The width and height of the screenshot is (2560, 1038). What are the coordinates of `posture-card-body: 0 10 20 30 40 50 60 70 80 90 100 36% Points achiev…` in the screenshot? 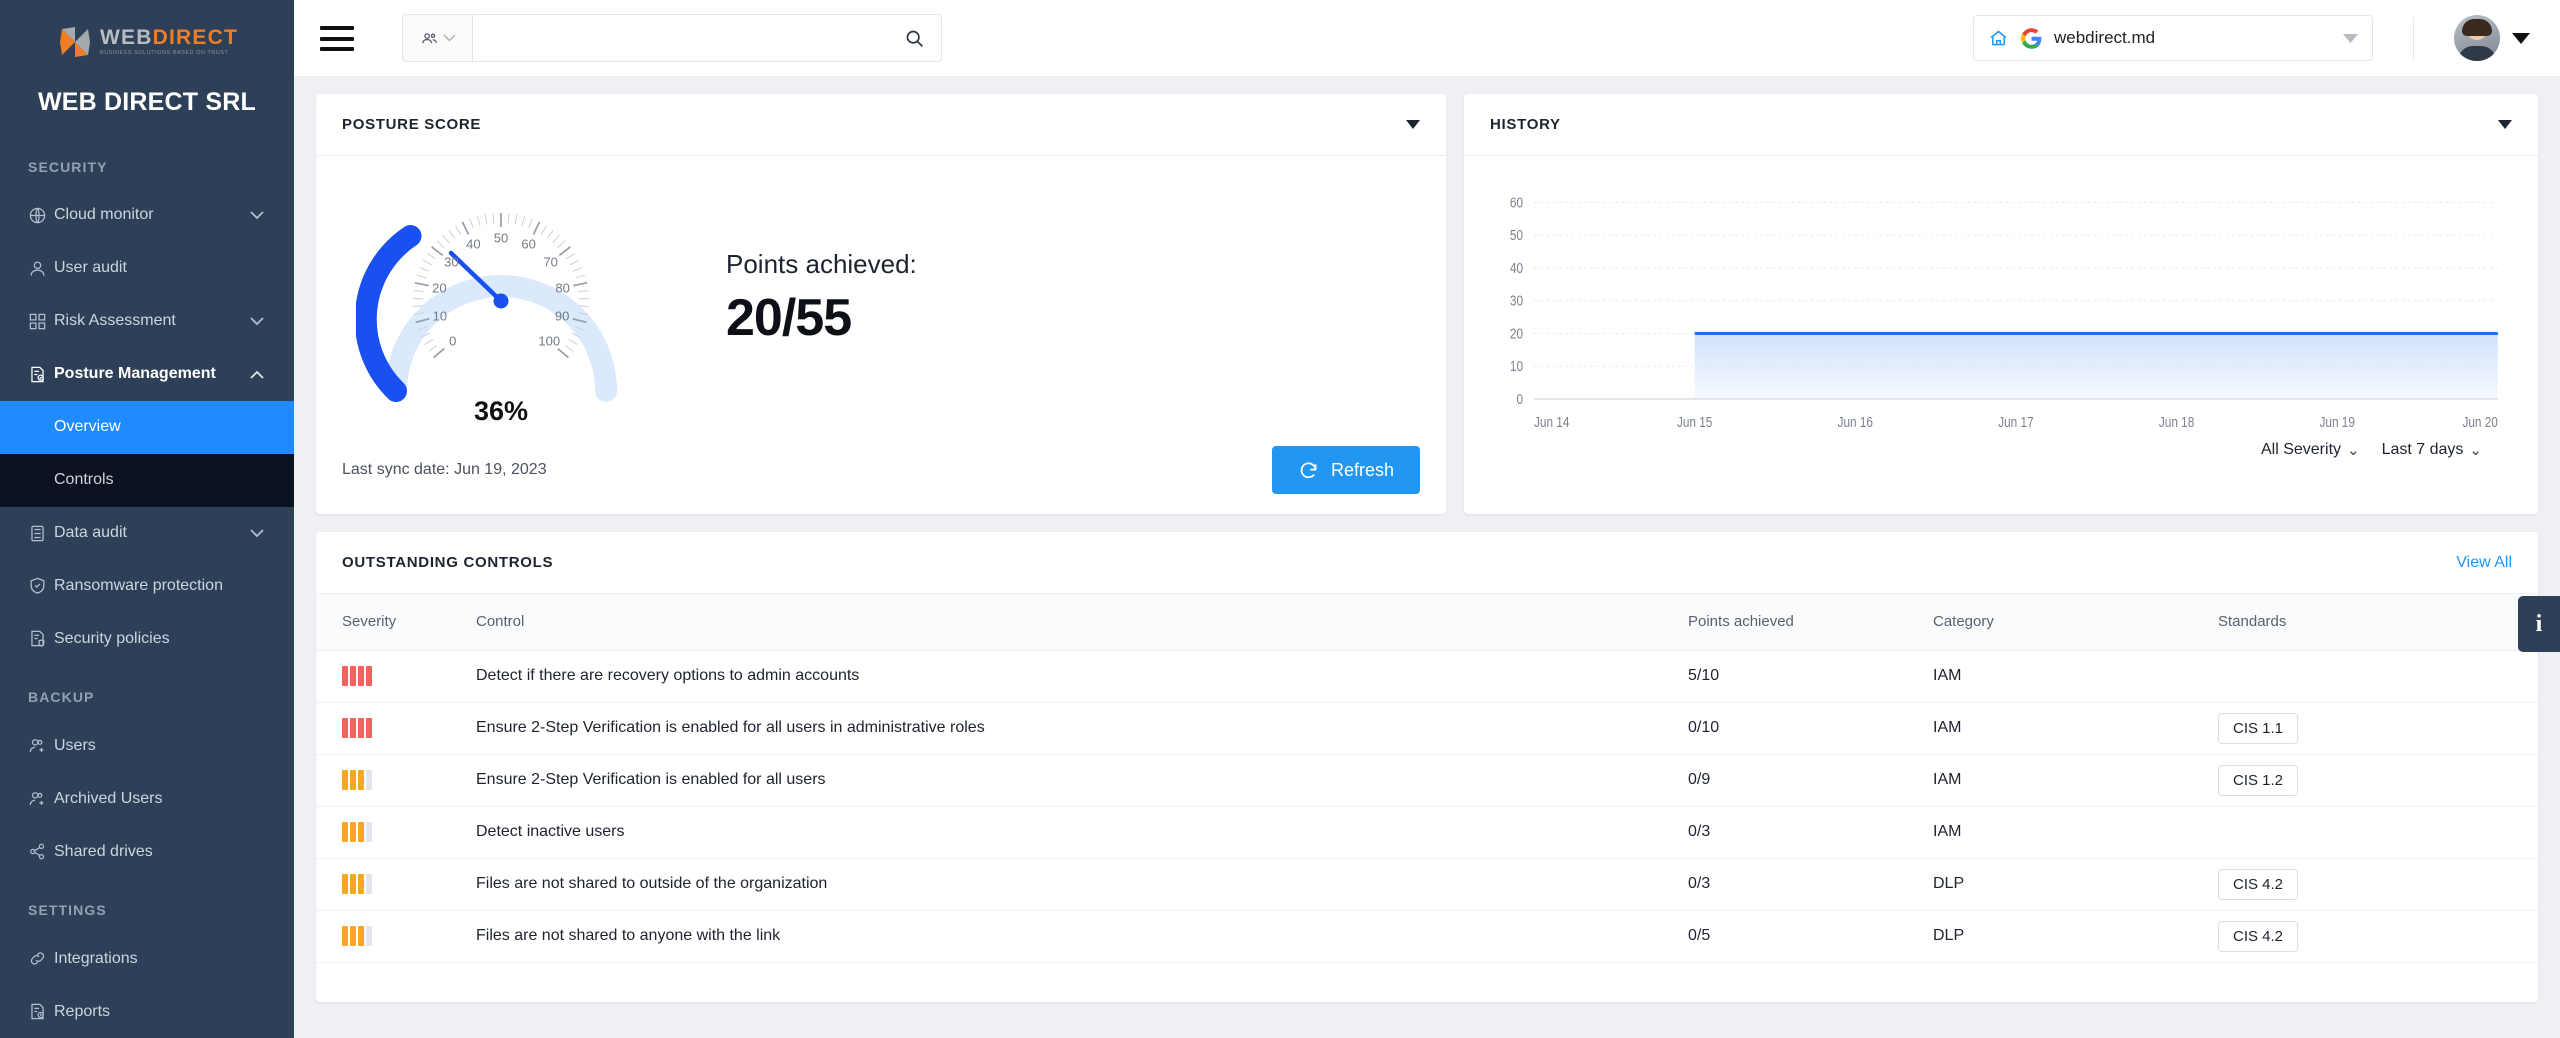 It's located at (881, 296).